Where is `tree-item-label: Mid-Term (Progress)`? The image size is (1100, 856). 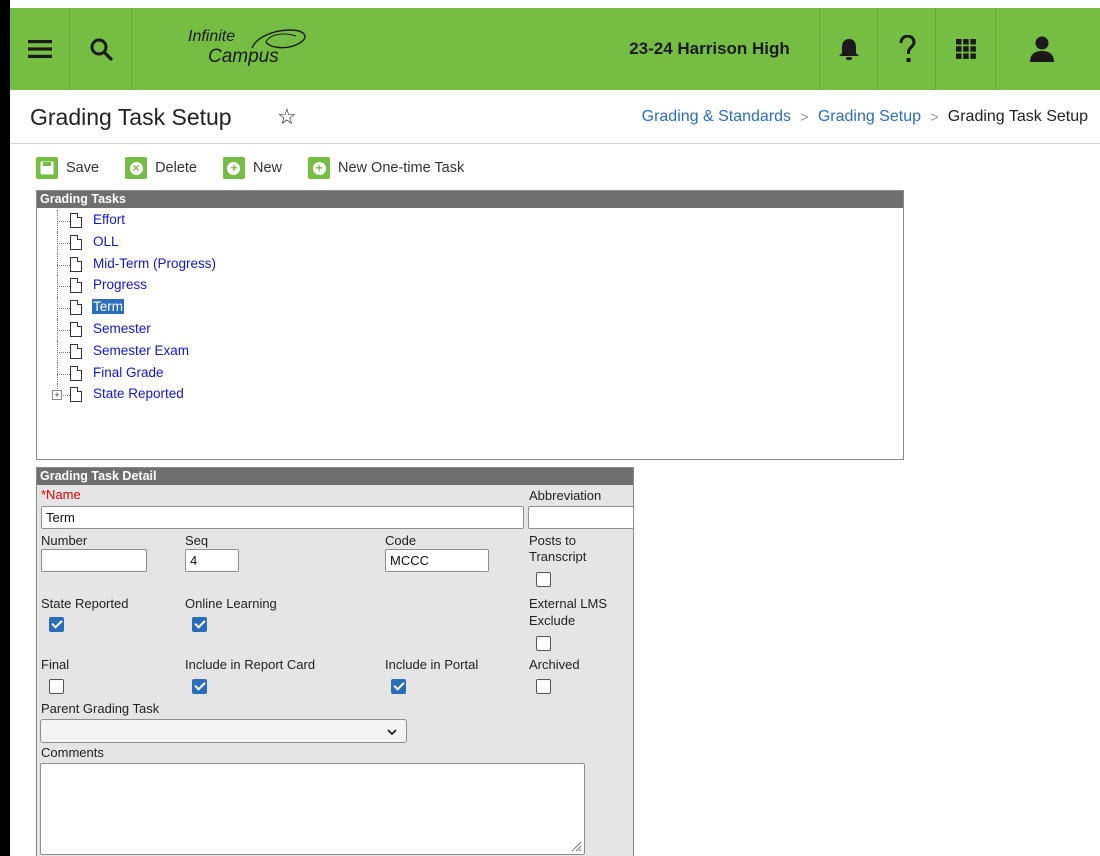 tree-item-label: Mid-Term (Progress) is located at coordinates (154, 263).